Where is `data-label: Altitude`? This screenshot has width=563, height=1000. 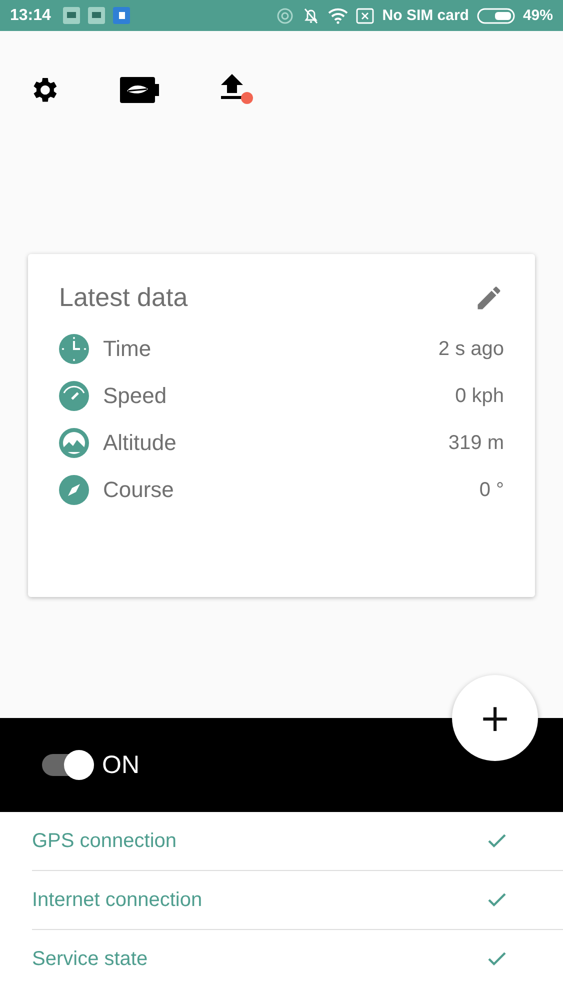 data-label: Altitude is located at coordinates (140, 443).